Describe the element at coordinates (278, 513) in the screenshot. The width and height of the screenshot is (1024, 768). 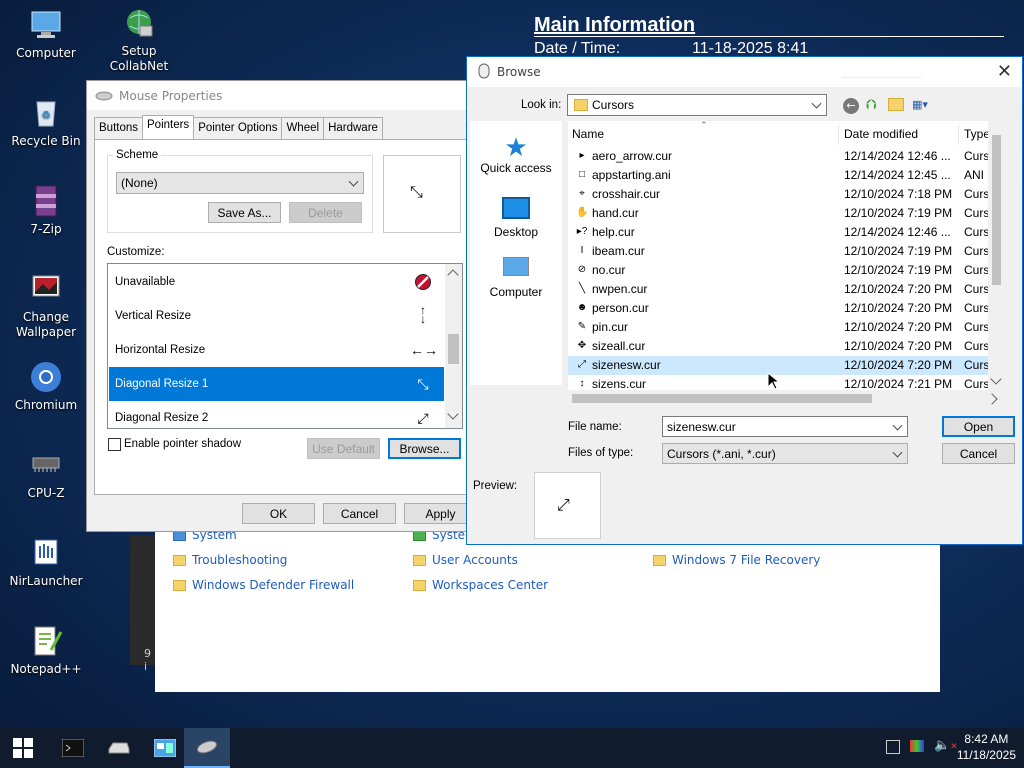
I see `ok-button: OK` at that location.